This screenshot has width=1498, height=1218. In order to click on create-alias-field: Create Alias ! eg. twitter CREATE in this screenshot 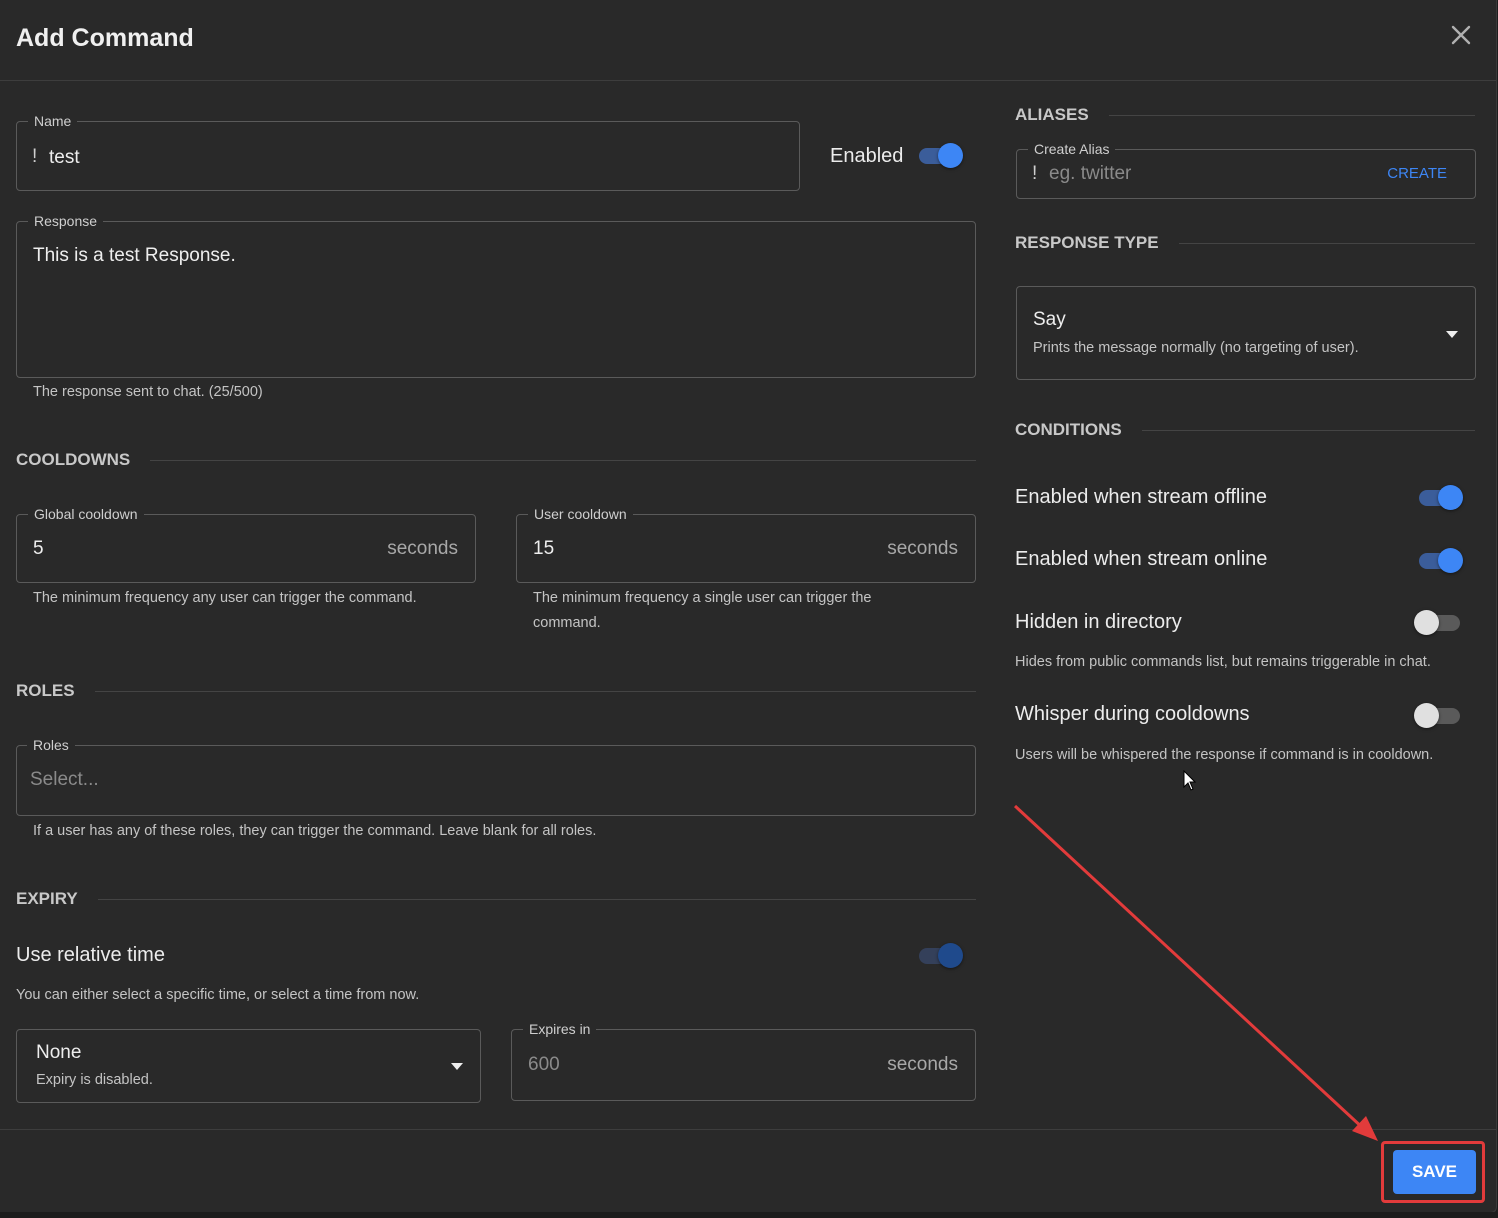, I will do `click(1246, 169)`.